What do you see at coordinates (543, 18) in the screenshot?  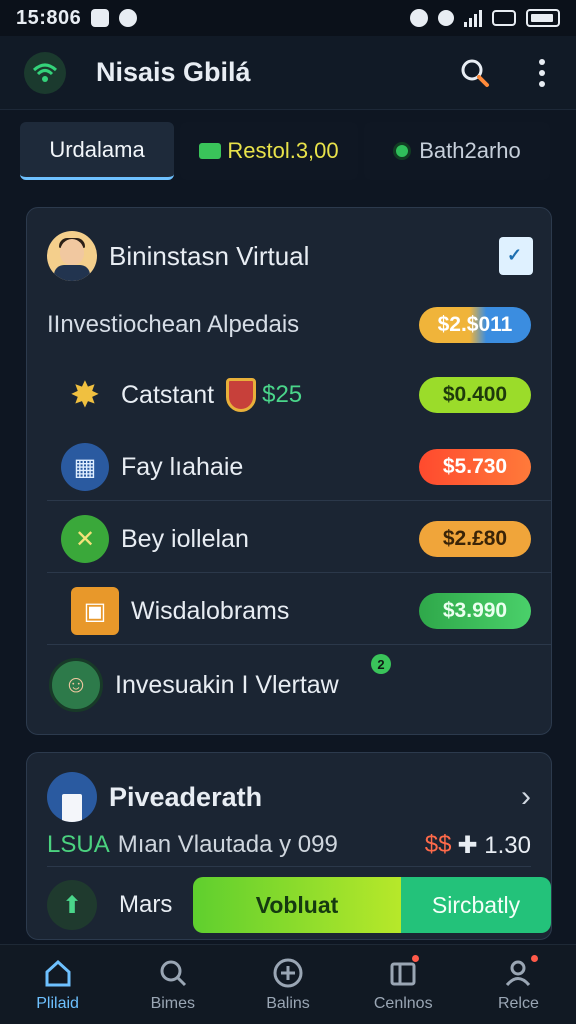 I see `battery-icon` at bounding box center [543, 18].